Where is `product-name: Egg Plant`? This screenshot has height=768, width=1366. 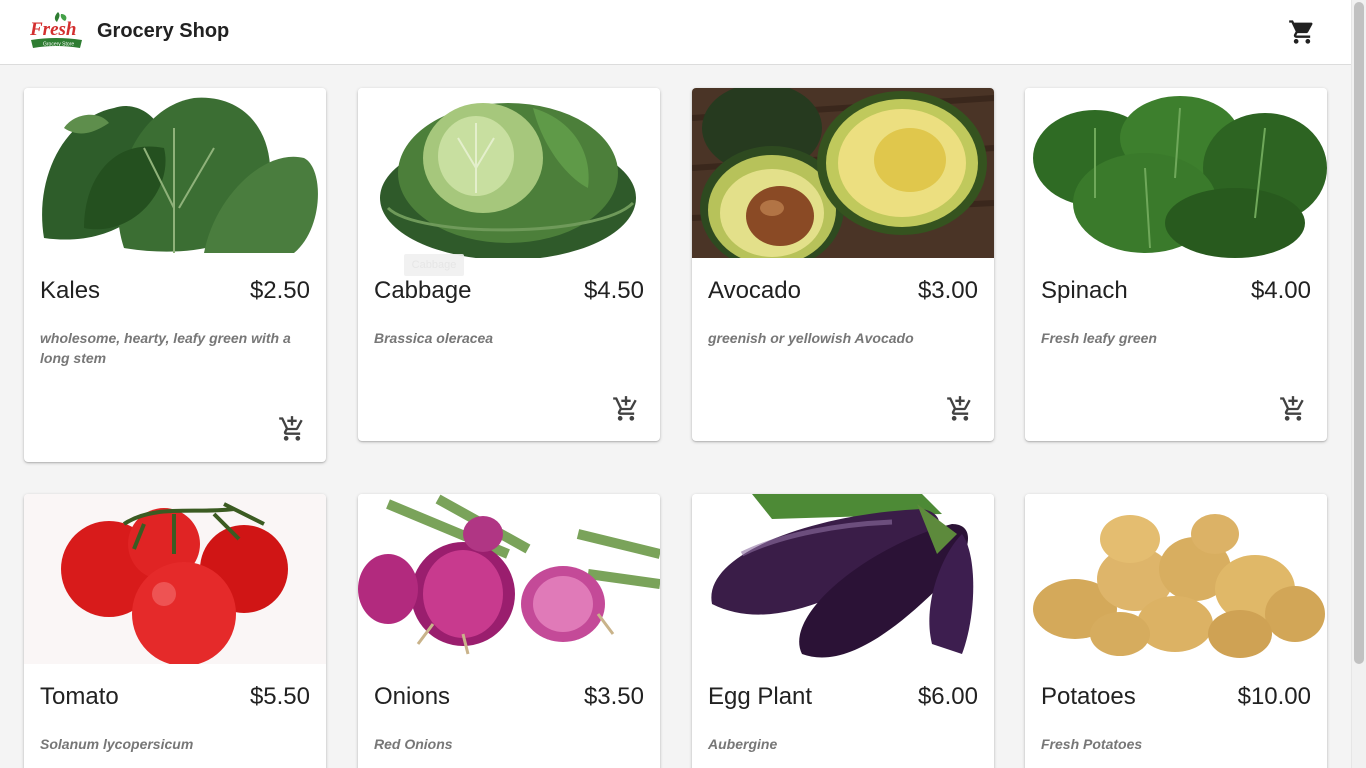
product-name: Egg Plant is located at coordinates (760, 696).